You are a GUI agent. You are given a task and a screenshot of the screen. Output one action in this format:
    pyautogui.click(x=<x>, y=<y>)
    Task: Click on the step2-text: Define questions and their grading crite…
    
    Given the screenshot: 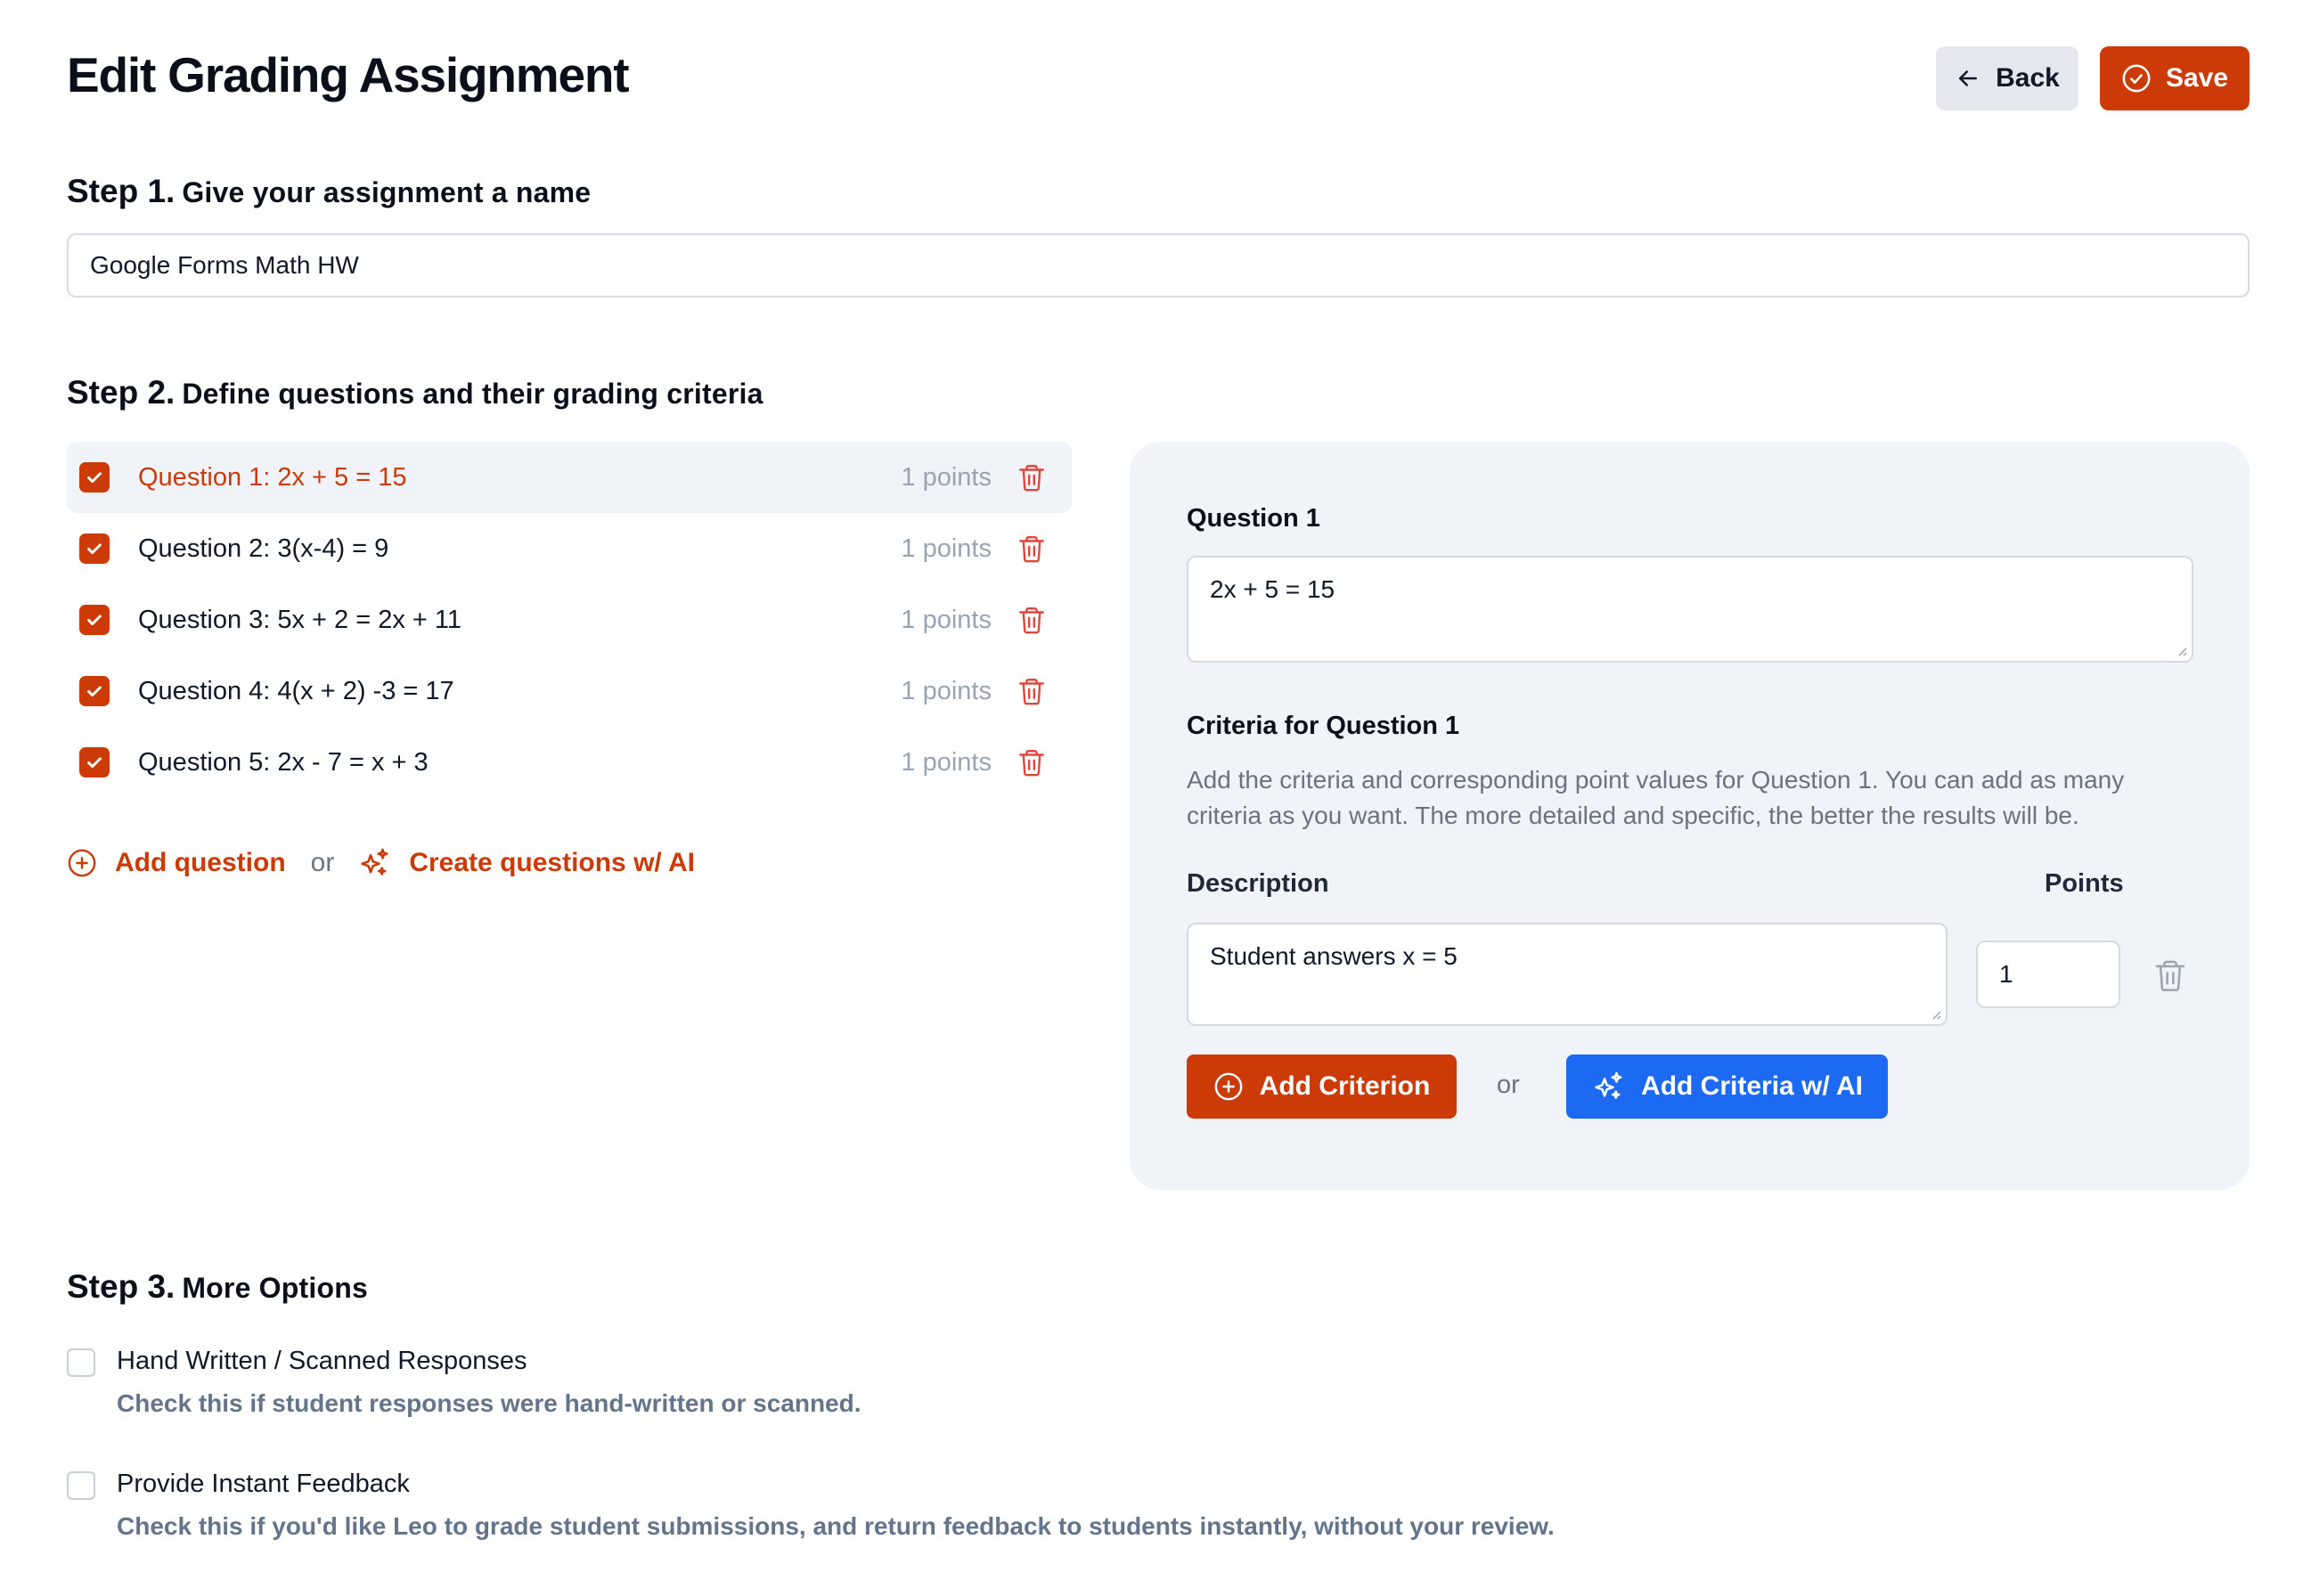 What is the action you would take?
    pyautogui.click(x=473, y=394)
    